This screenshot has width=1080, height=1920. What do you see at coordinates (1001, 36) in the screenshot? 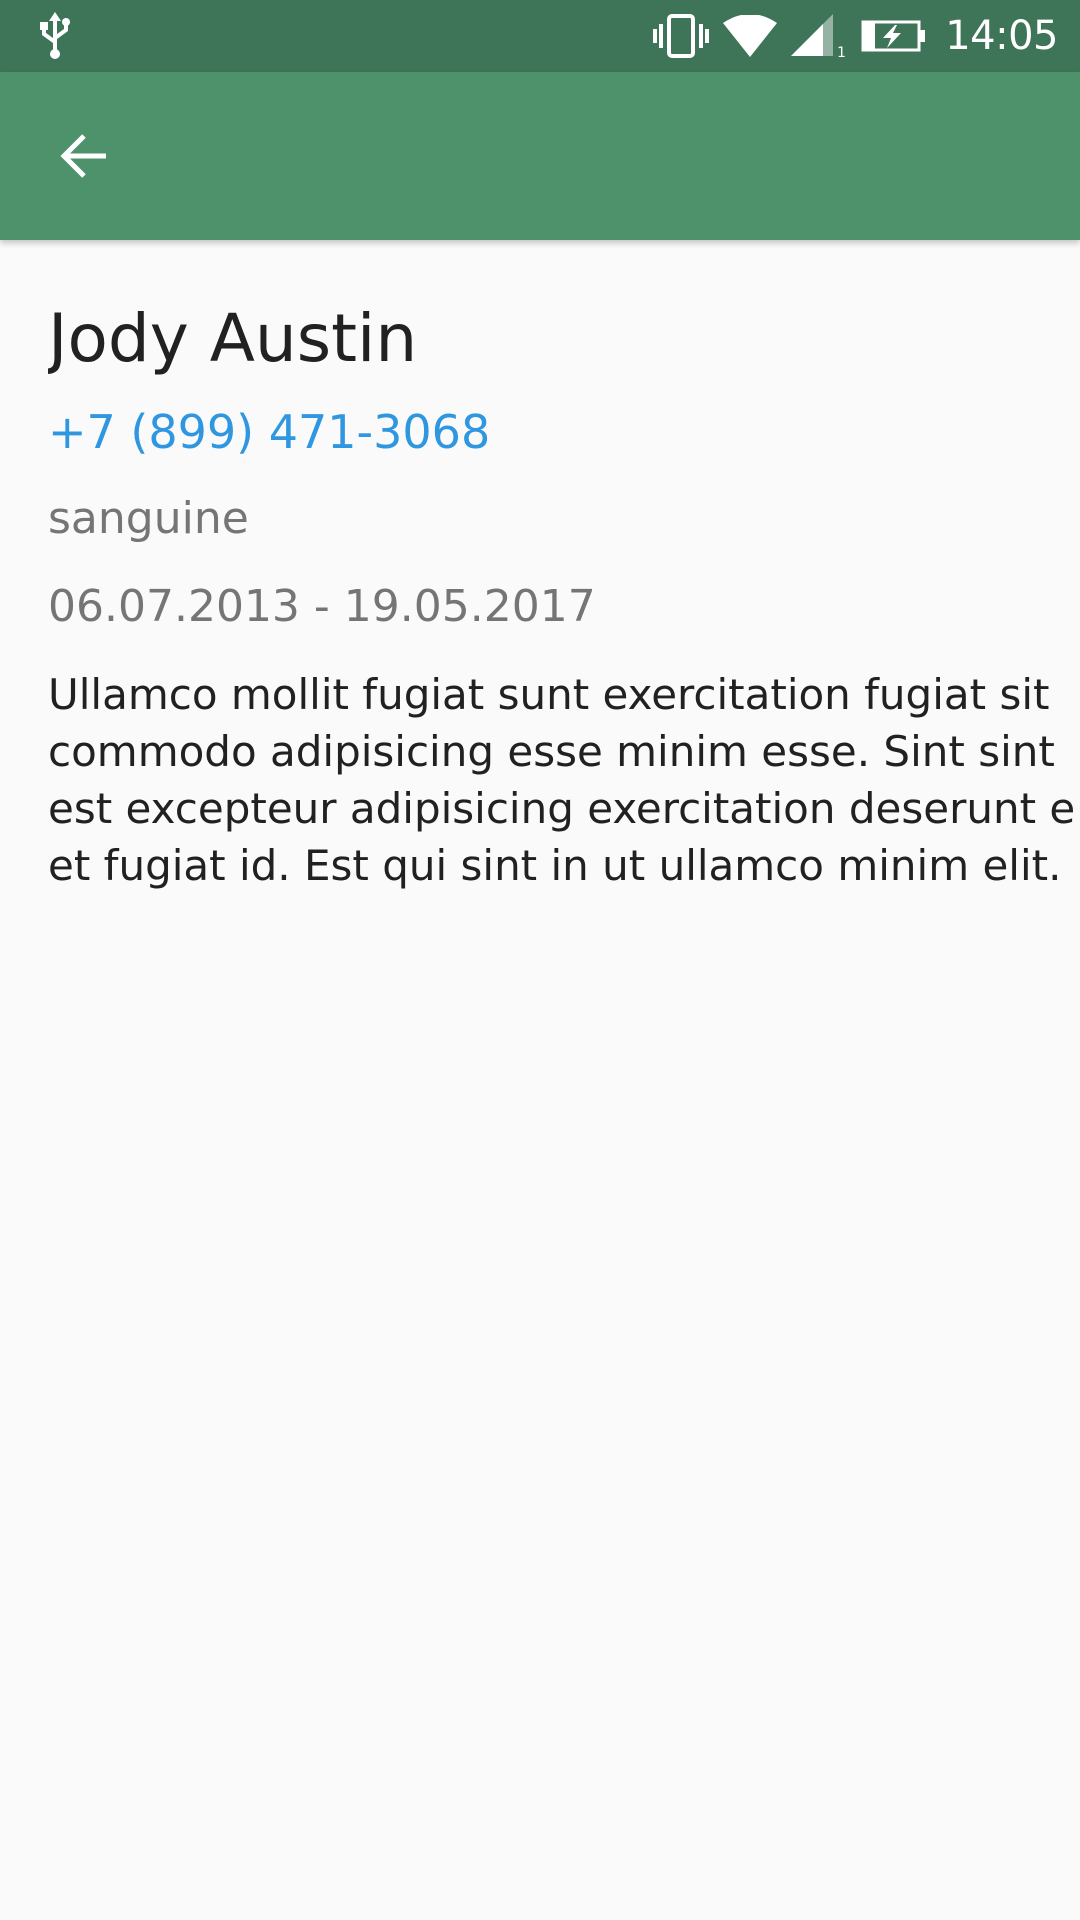
I see `status-time: 14:05` at bounding box center [1001, 36].